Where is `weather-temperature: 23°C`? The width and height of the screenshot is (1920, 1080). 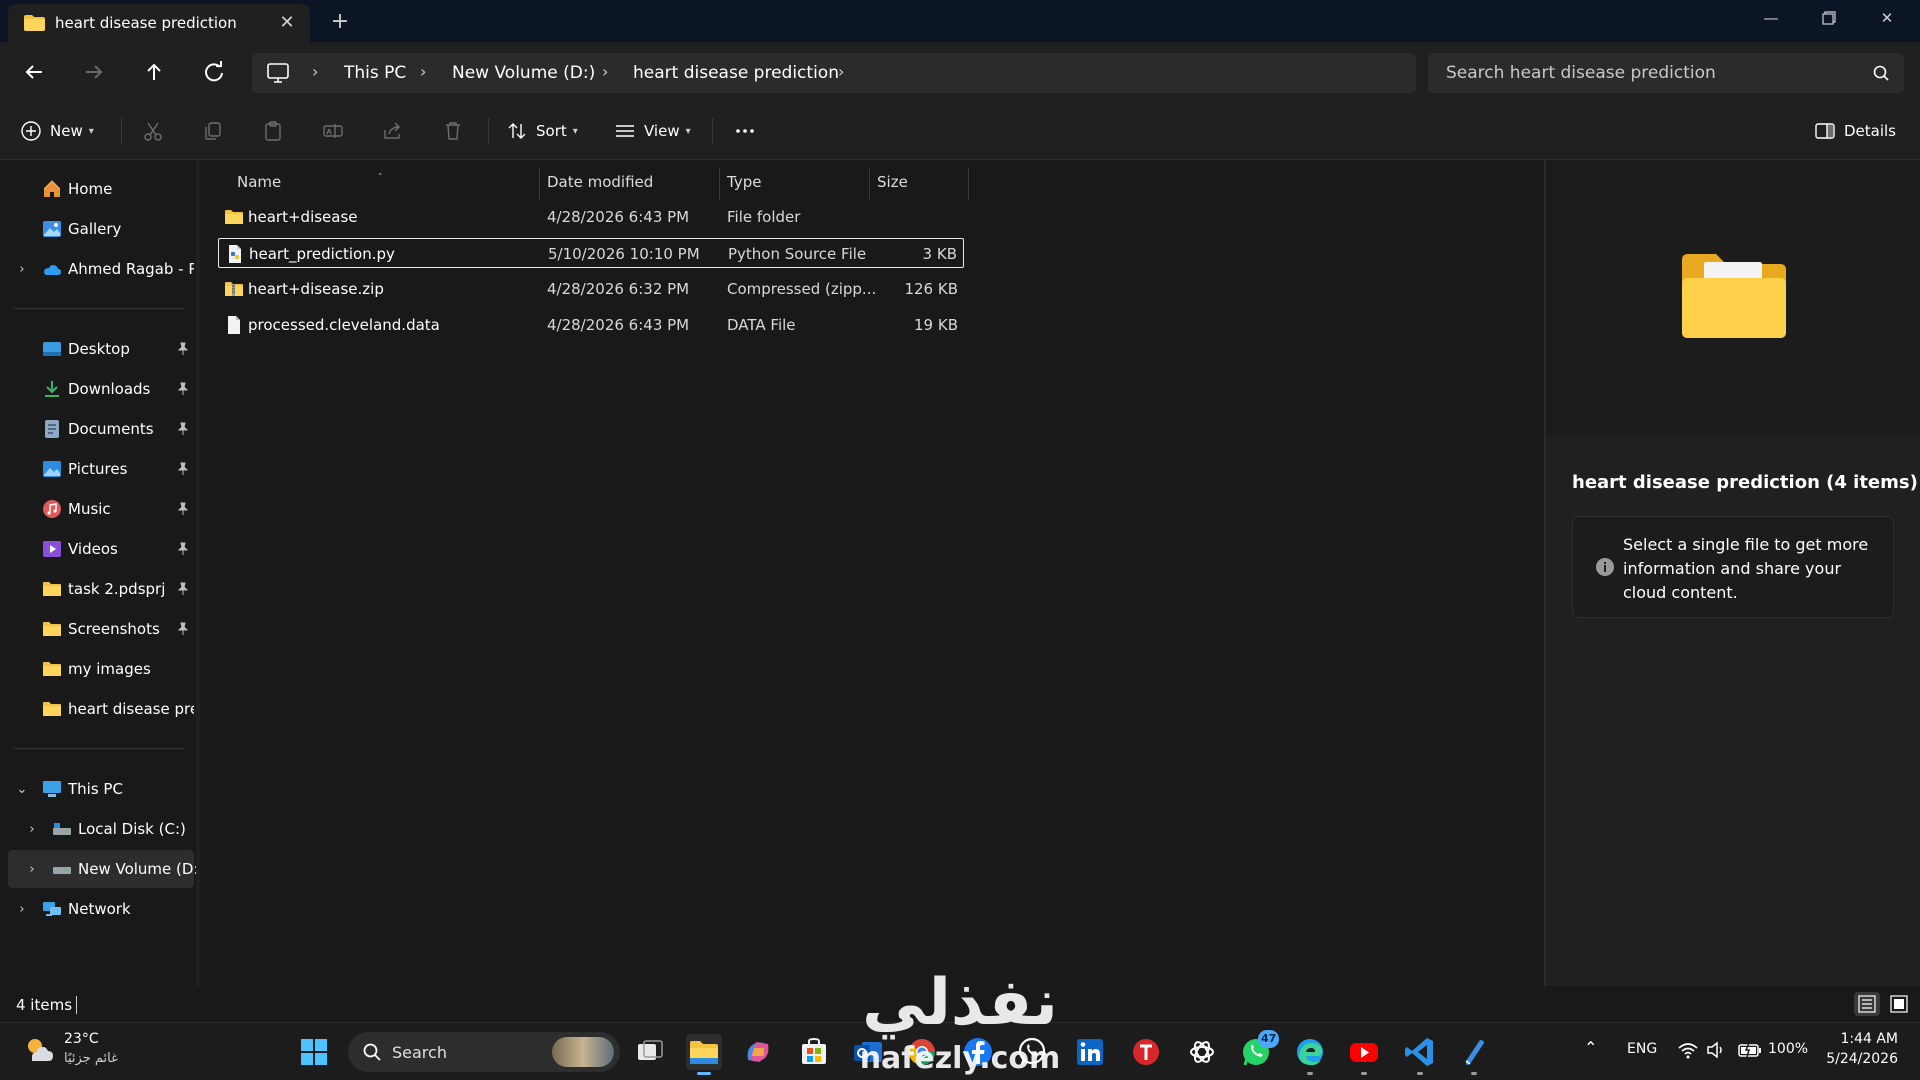
weather-temperature: 23°C is located at coordinates (81, 1039).